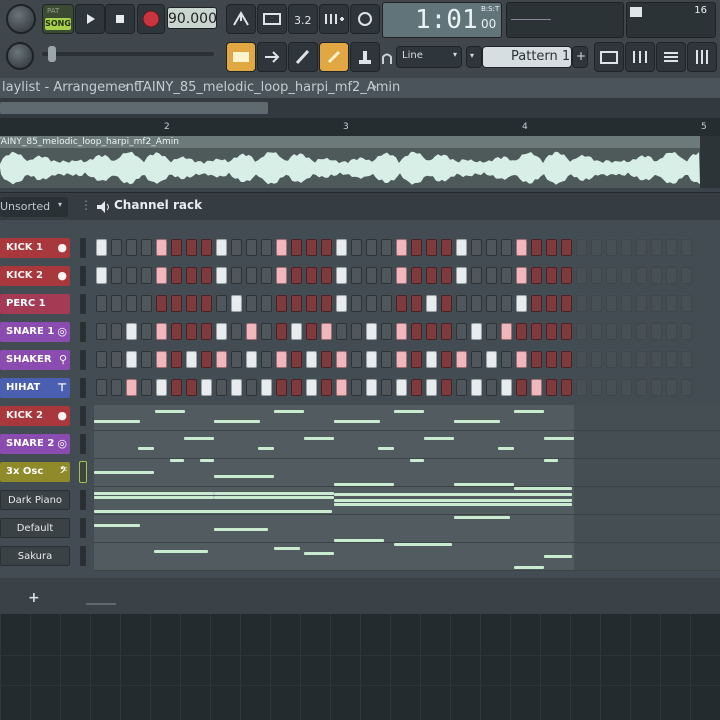  Describe the element at coordinates (35, 500) in the screenshot. I see `channel-button-dark-piano: Dark Piano` at that location.